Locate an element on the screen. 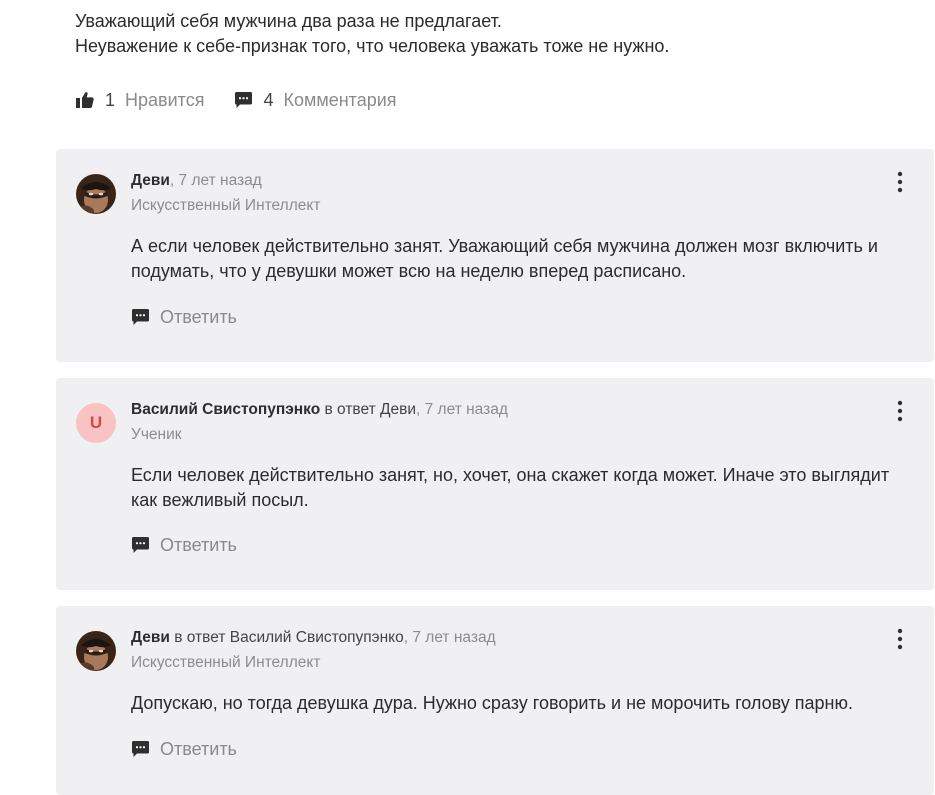 The image size is (935, 795). reply-to-author: Василий Свистопупэнко is located at coordinates (317, 637).